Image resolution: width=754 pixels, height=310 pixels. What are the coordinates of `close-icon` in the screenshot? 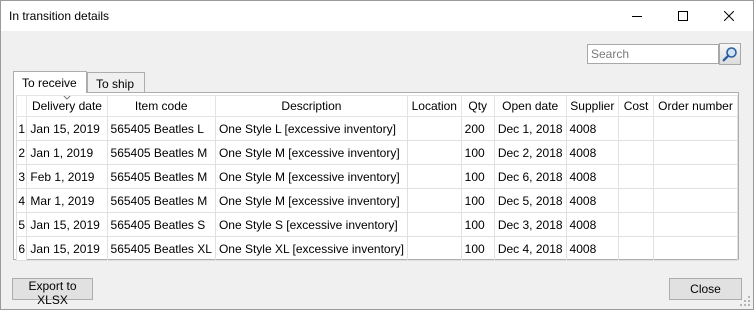 It's located at (729, 16).